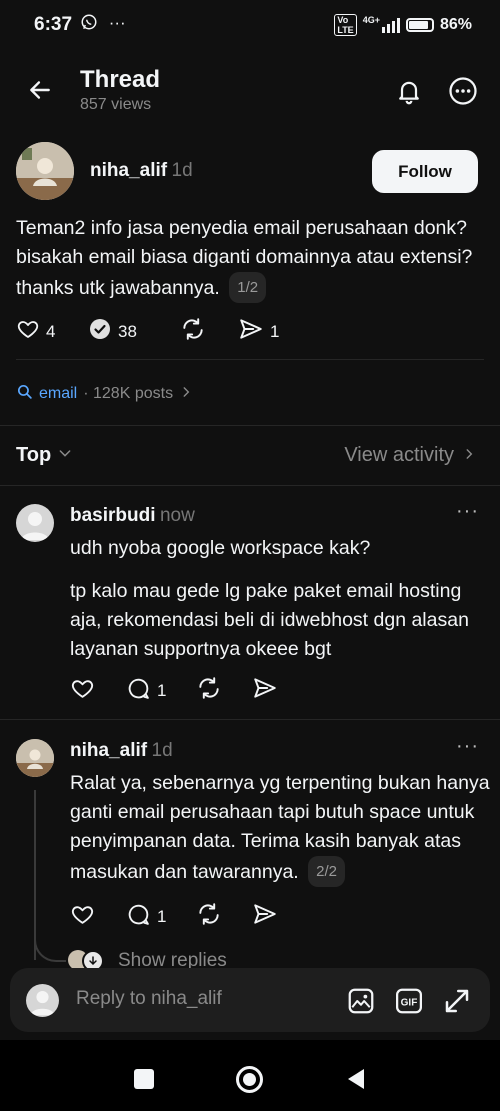  What do you see at coordinates (455, 24) in the screenshot?
I see `battery-percent: 86%` at bounding box center [455, 24].